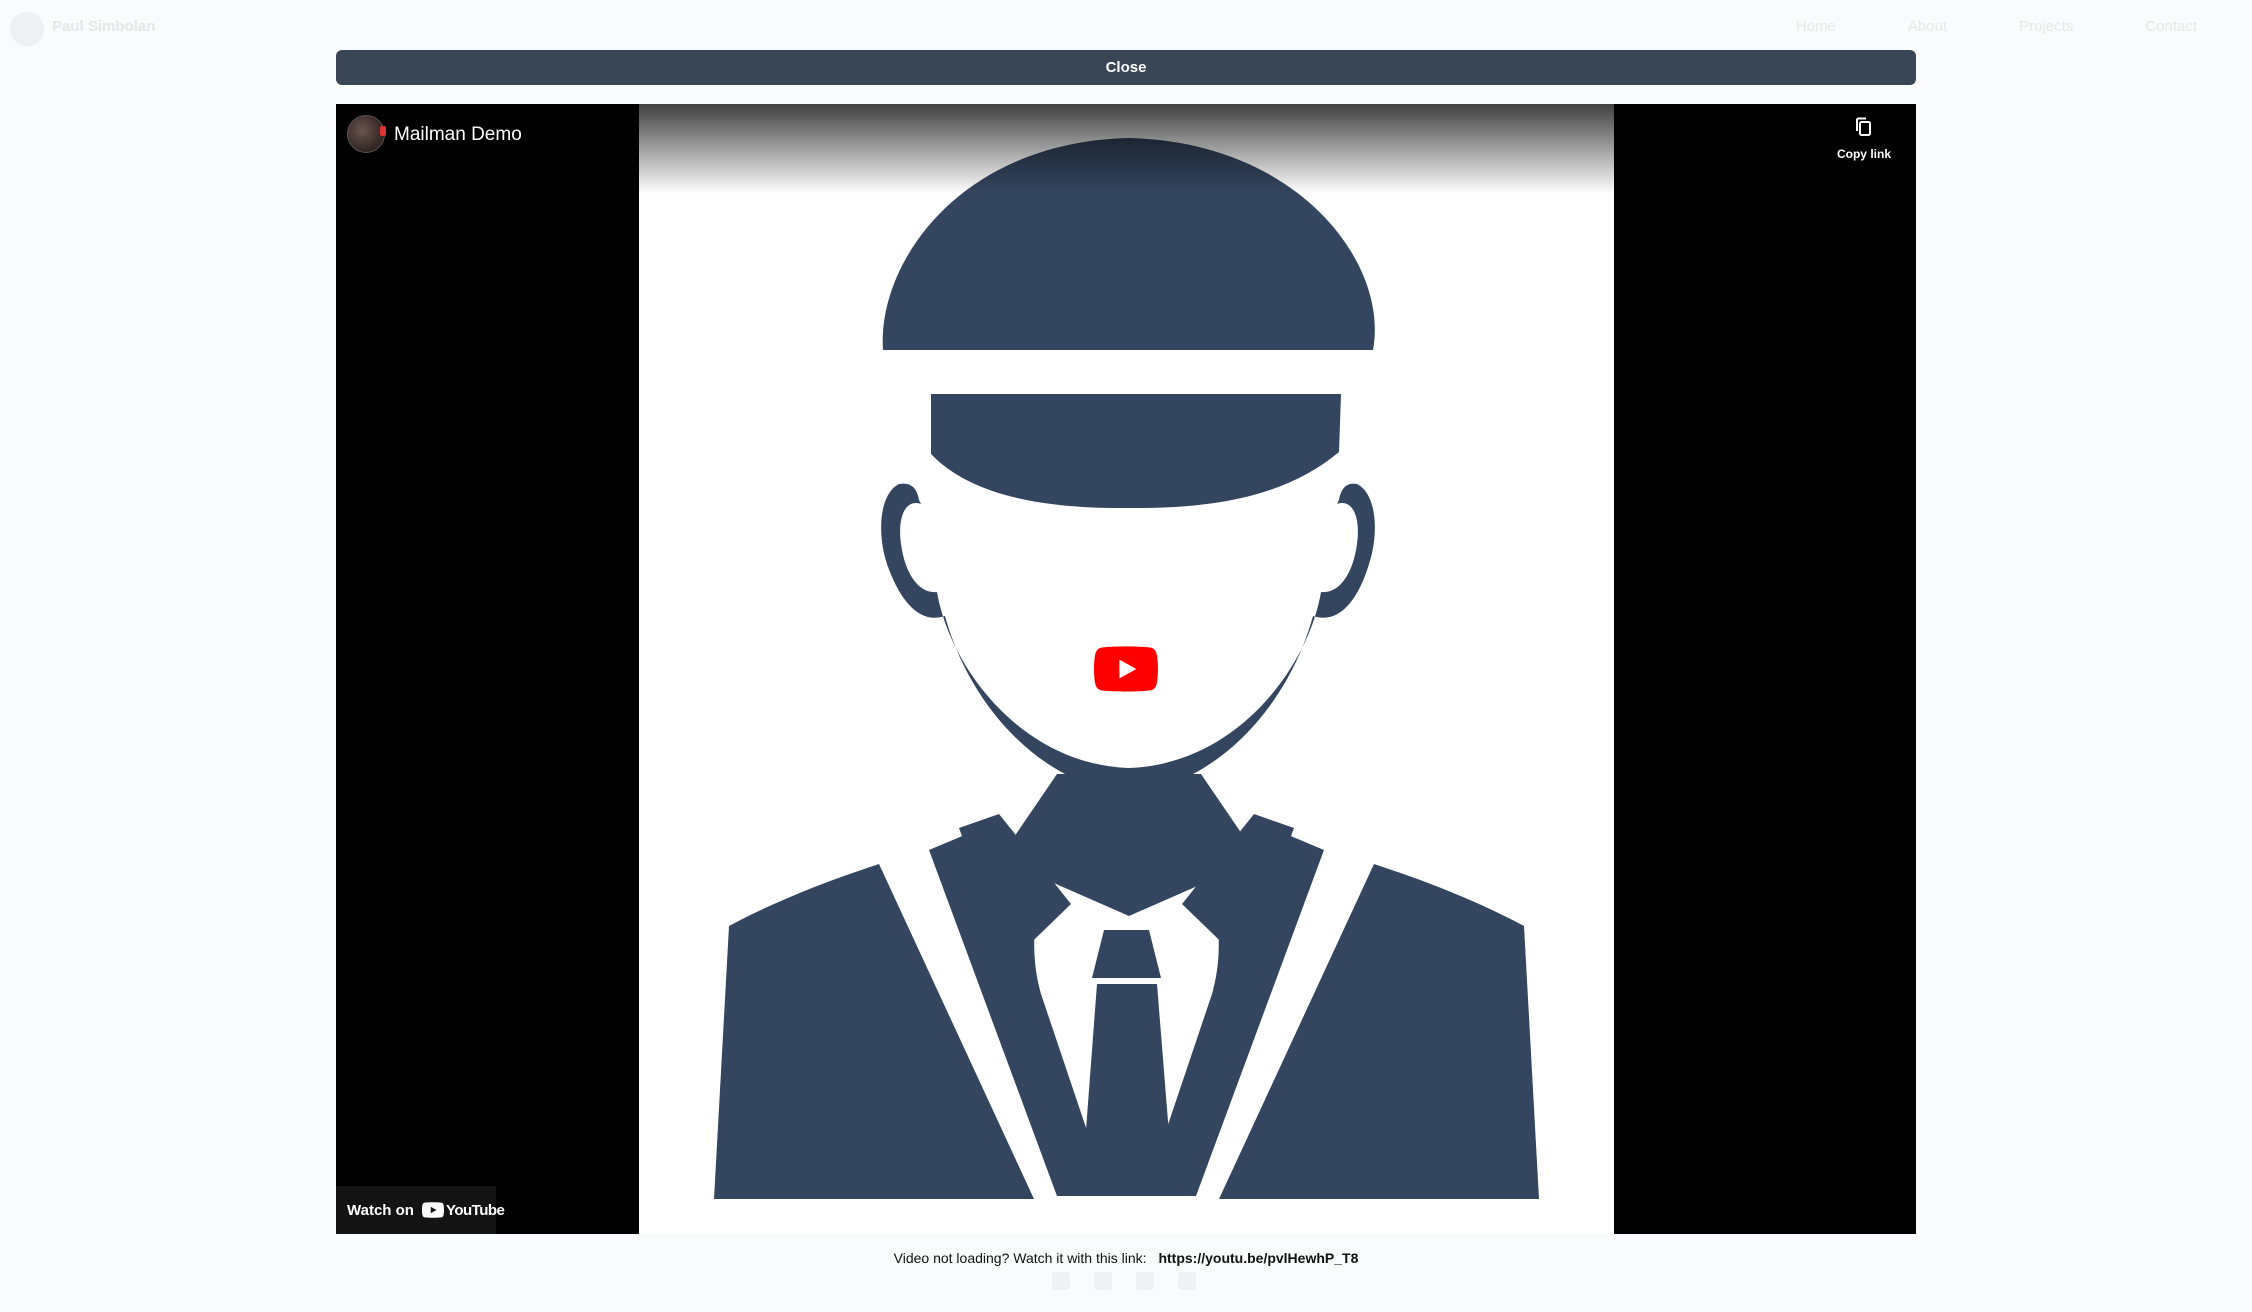 The image size is (2252, 1312). I want to click on background-nav-home: Home, so click(1815, 26).